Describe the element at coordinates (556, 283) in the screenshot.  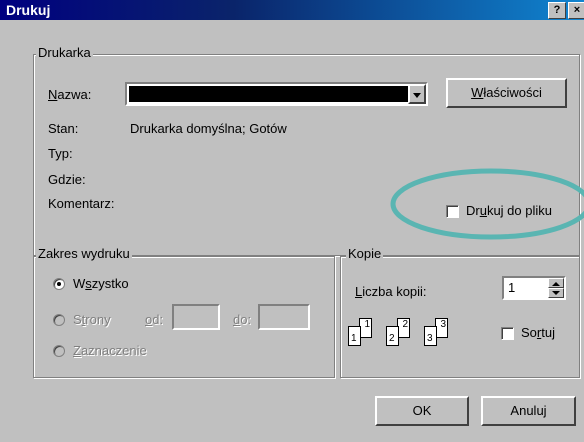
I see `spin-up-icon` at that location.